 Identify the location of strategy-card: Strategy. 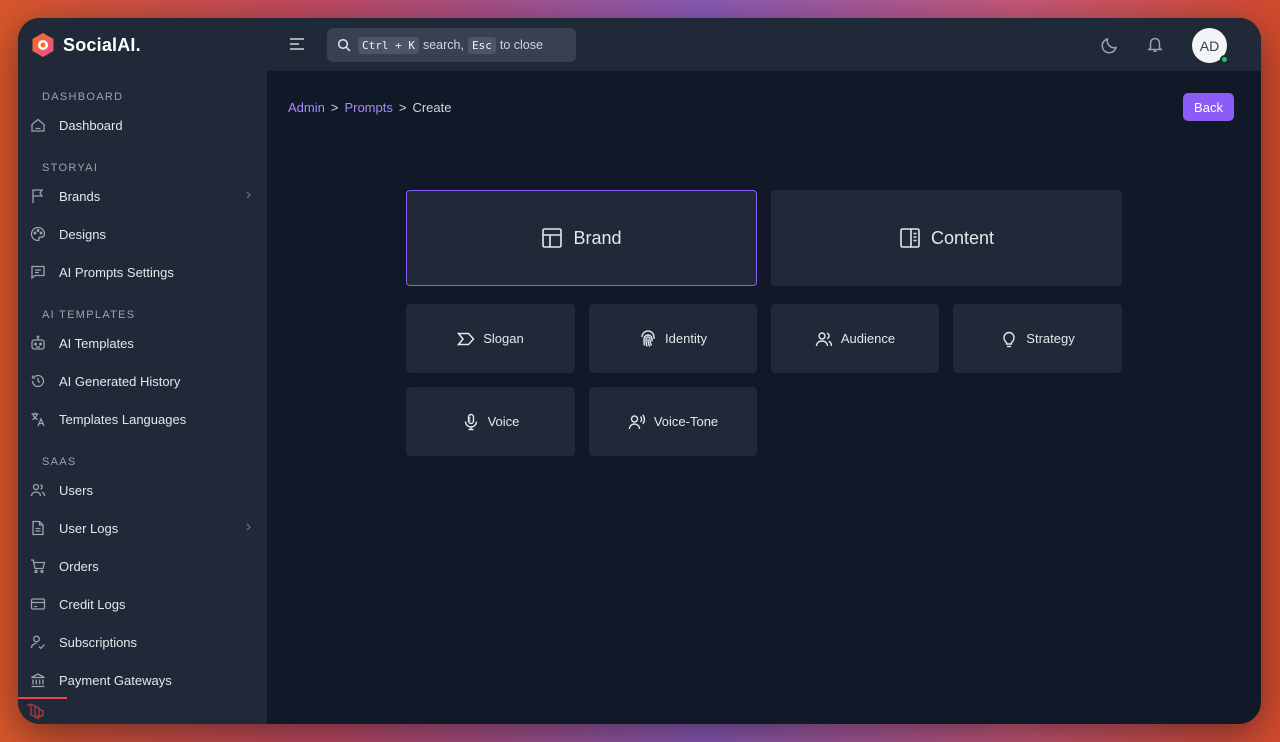
(1037, 338).